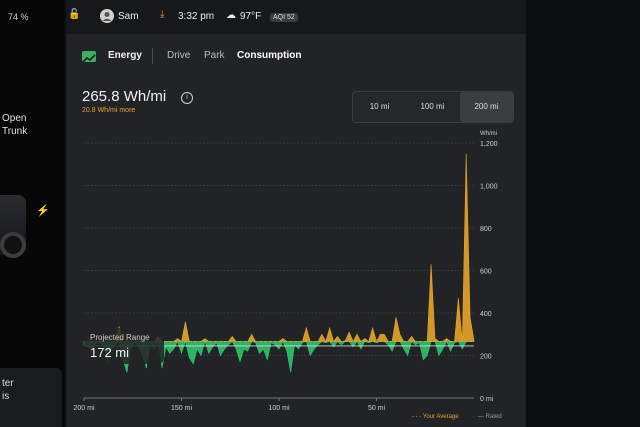  What do you see at coordinates (486, 357) in the screenshot?
I see `y-tick-label: 200` at bounding box center [486, 357].